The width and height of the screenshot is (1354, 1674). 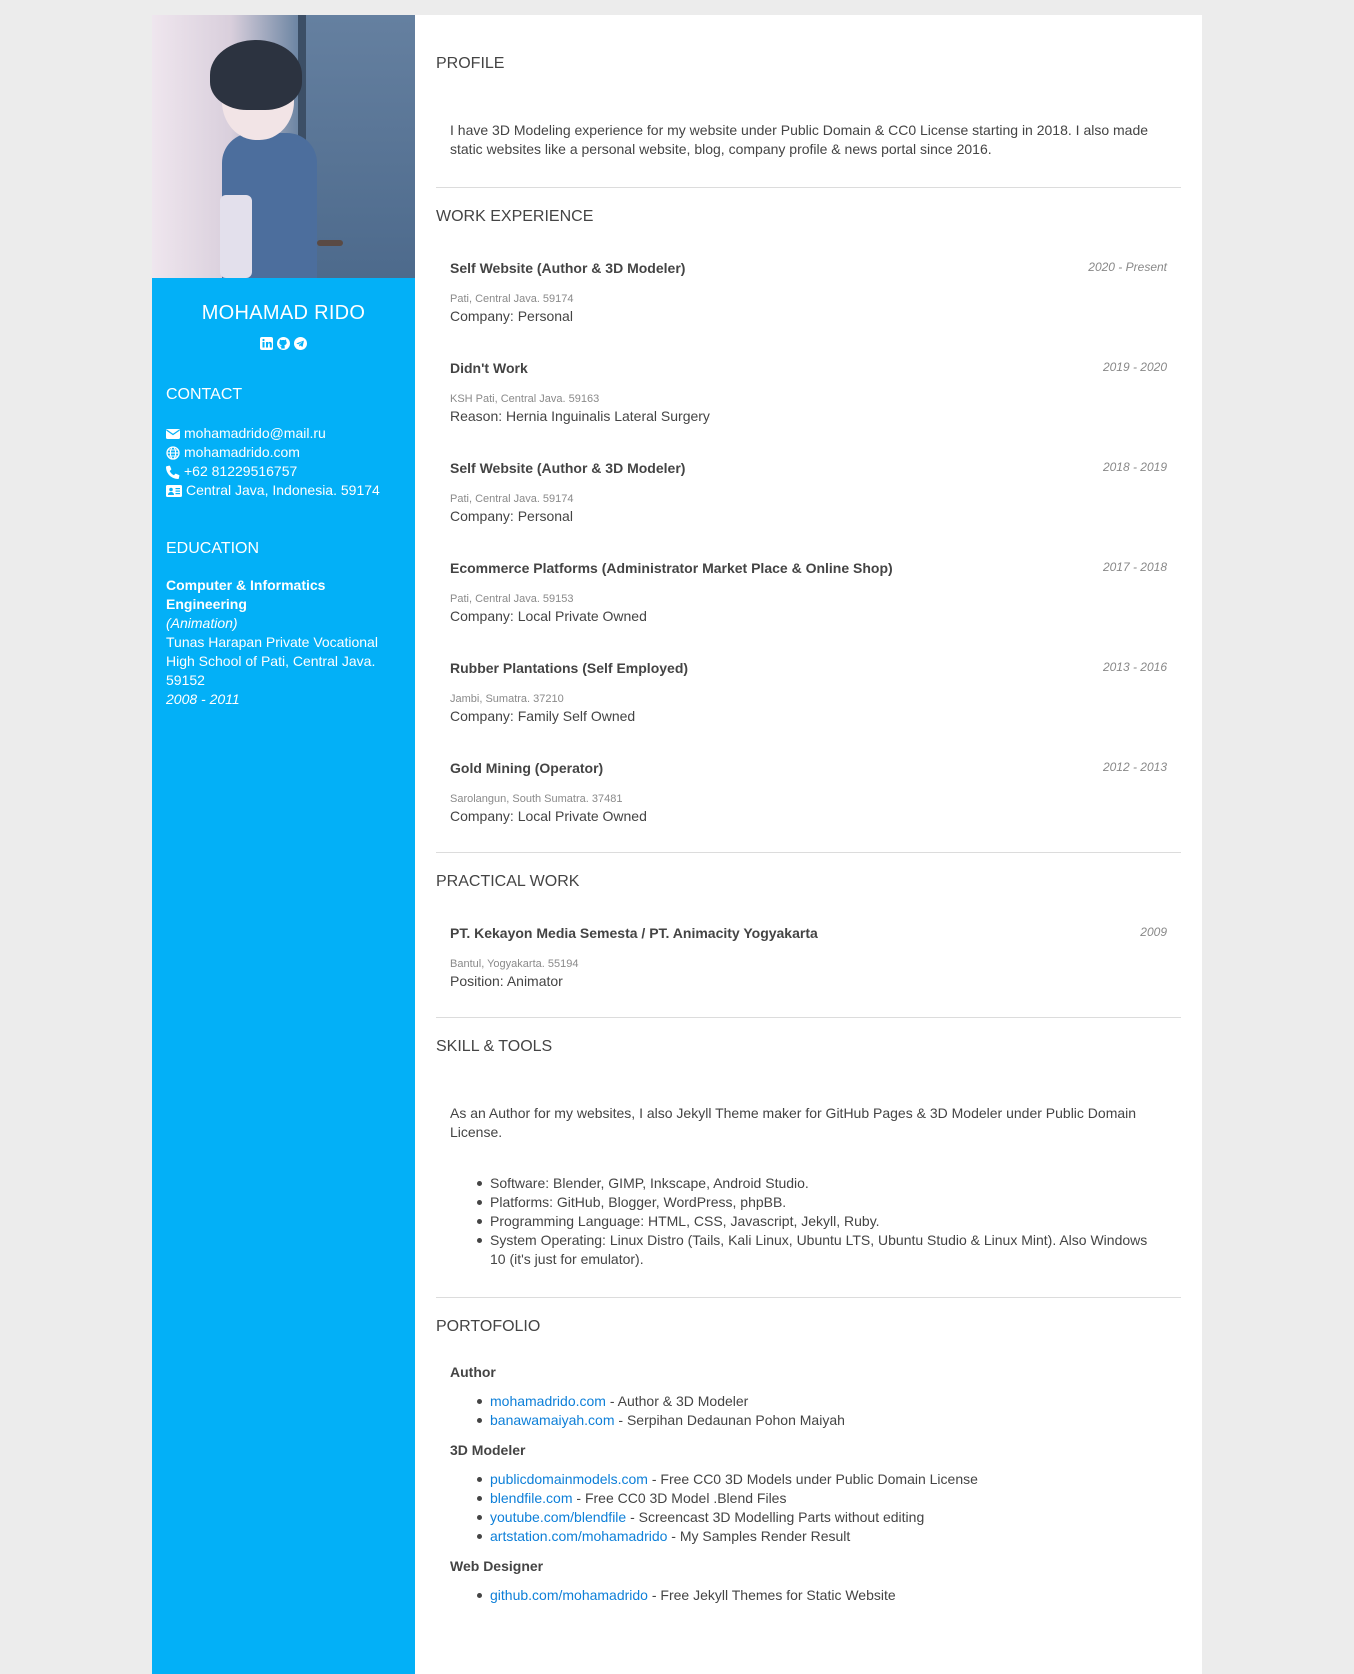 I want to click on job-title: Rubber Plantations (Self Employed), so click(x=569, y=668).